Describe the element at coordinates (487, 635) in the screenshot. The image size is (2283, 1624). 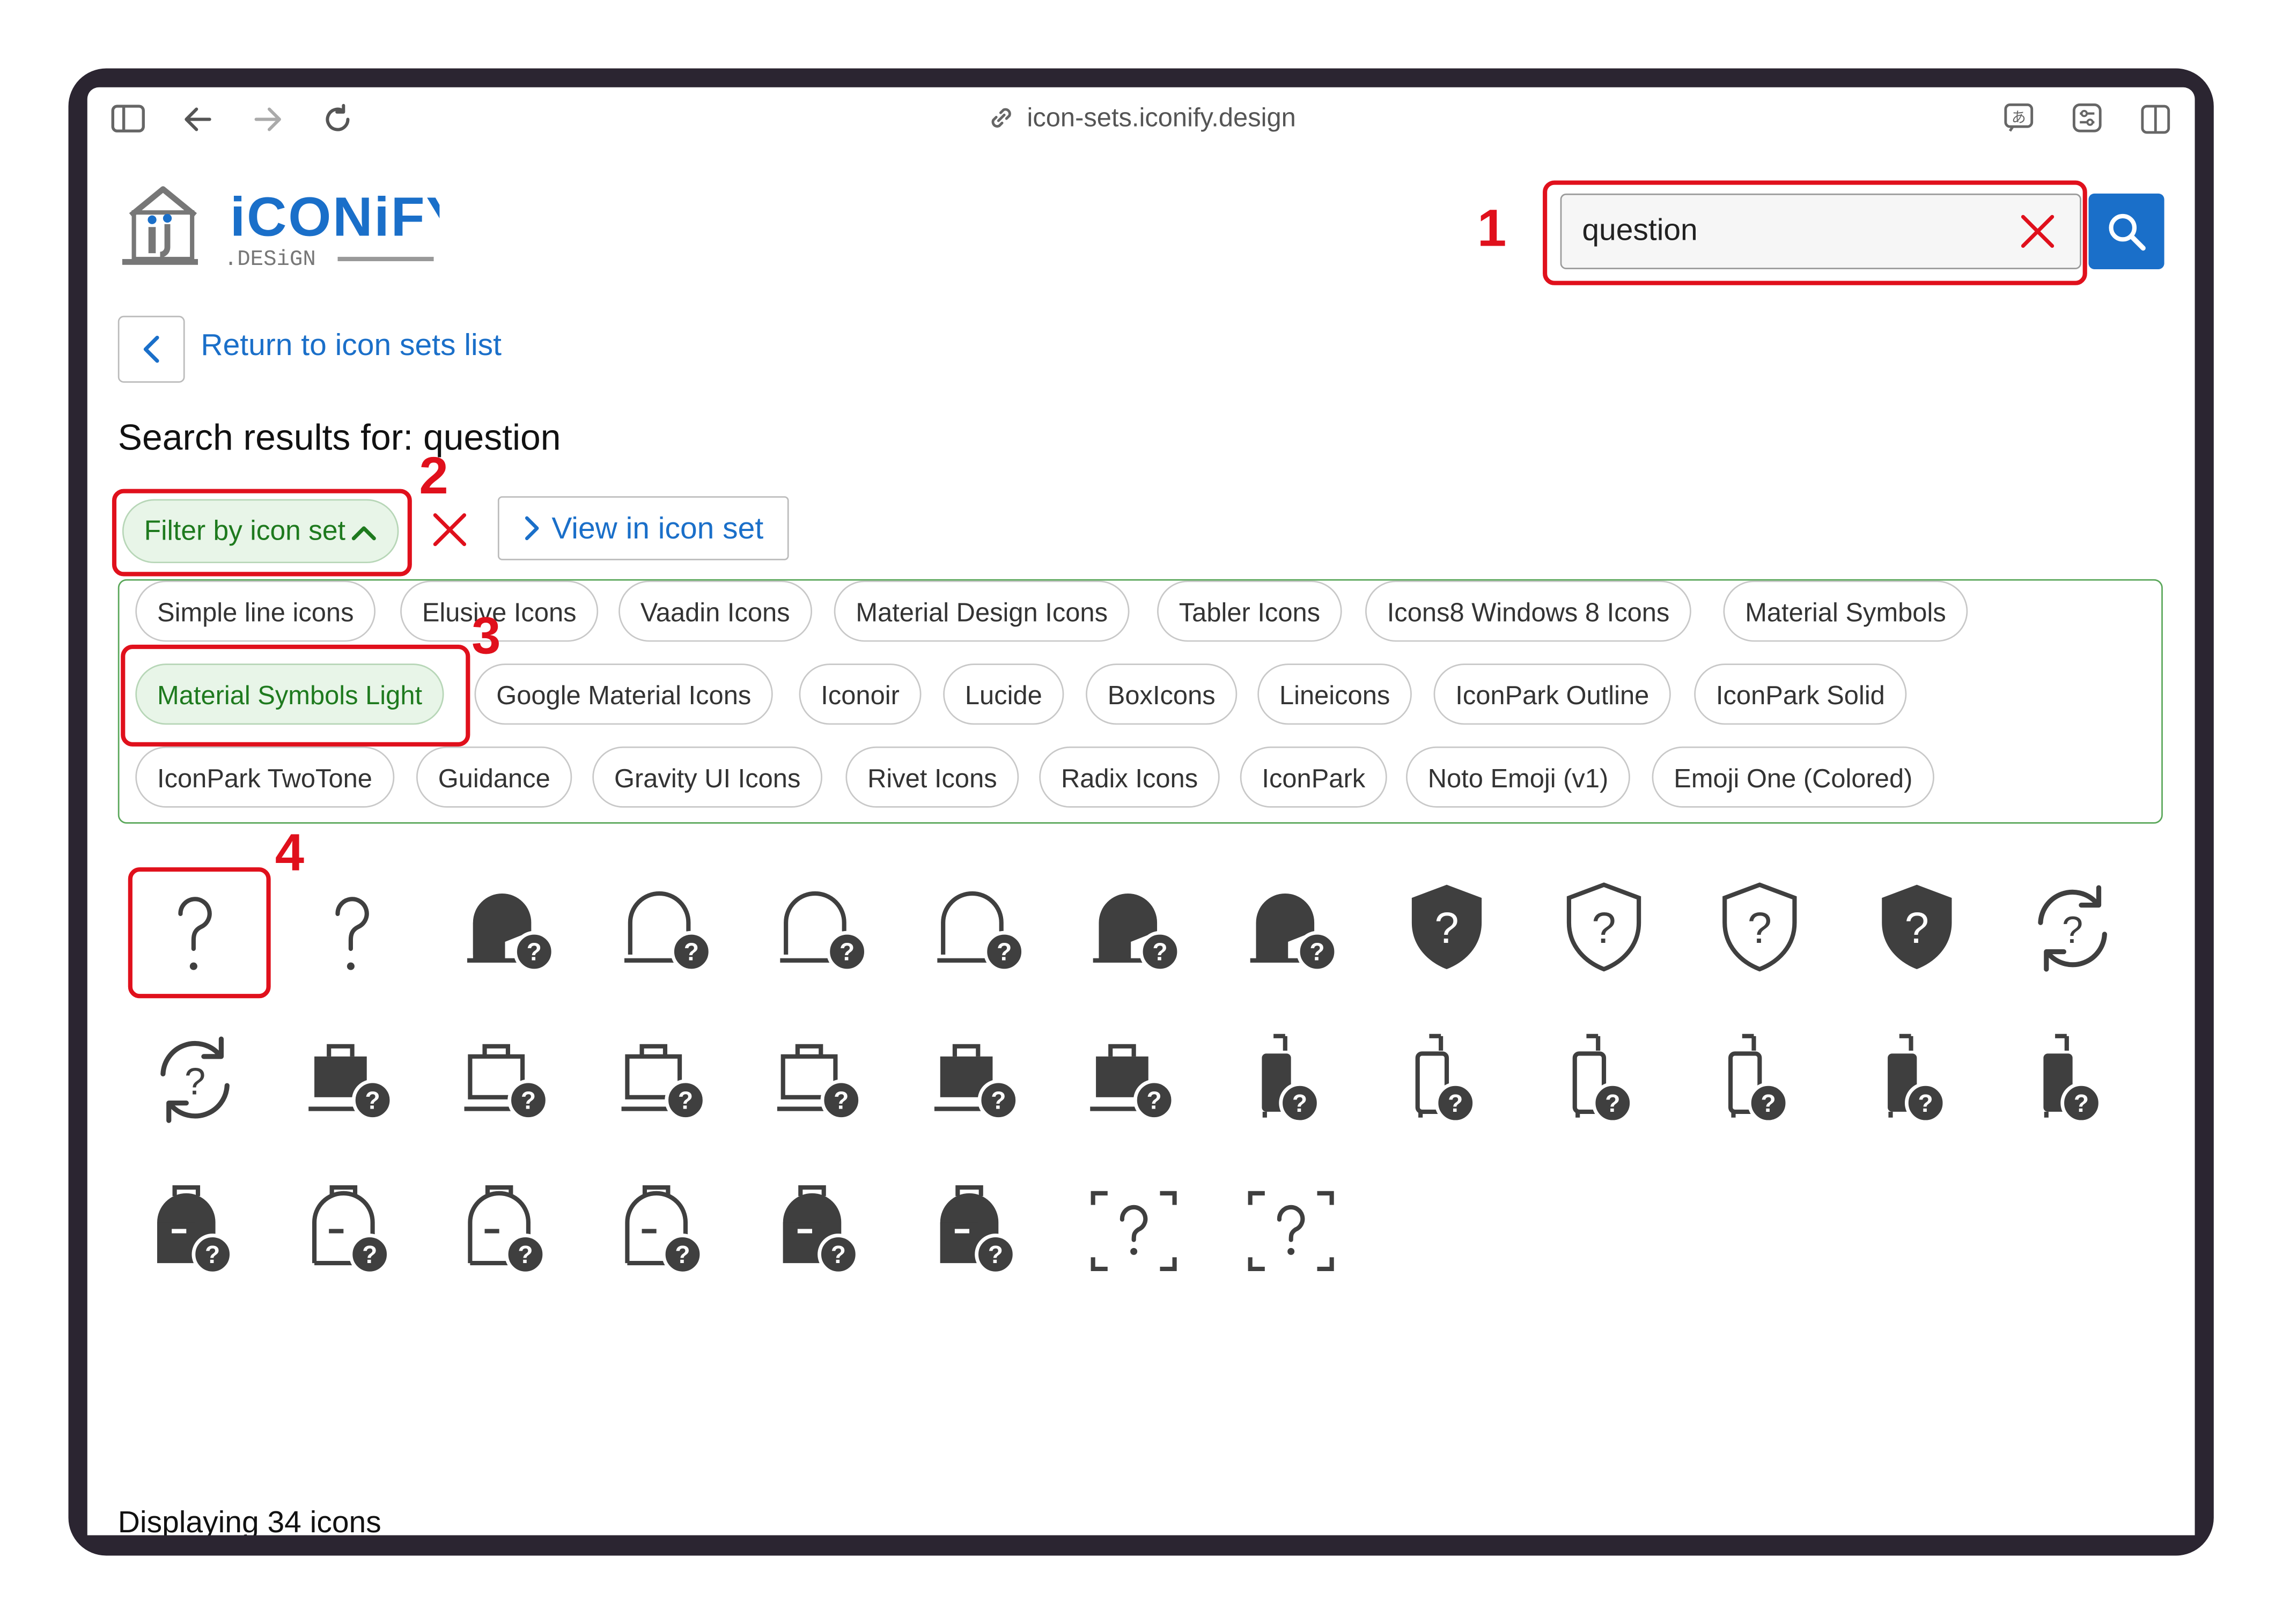
I see `annotation-number-3: 3` at that location.